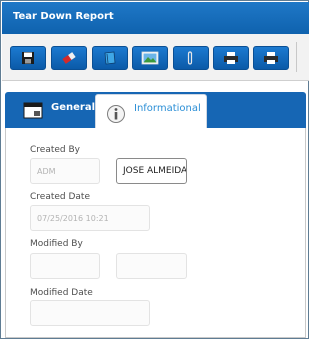  I want to click on save-button, so click(28, 58).